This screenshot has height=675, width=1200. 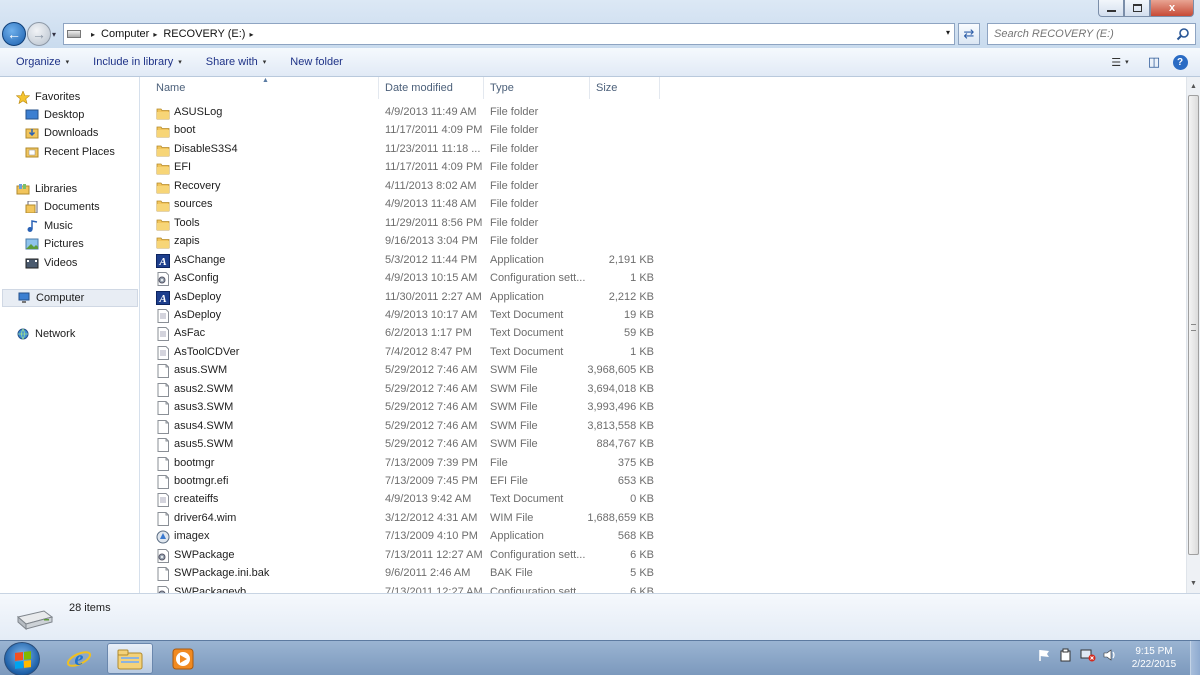 I want to click on minimize-button, so click(x=1111, y=8).